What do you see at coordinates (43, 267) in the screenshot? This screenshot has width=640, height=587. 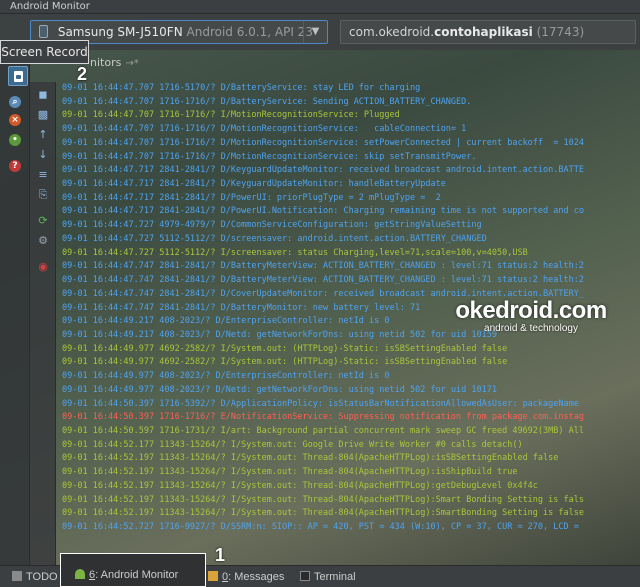 I see `help-icon: ◉` at bounding box center [43, 267].